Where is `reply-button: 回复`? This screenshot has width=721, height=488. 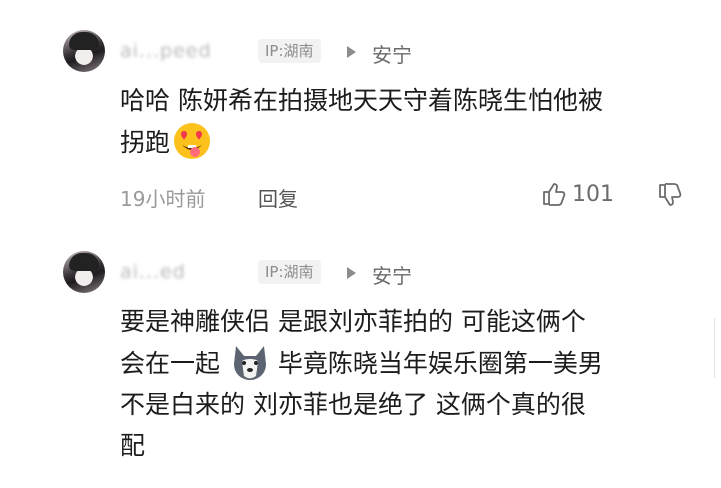
reply-button: 回复 is located at coordinates (278, 197).